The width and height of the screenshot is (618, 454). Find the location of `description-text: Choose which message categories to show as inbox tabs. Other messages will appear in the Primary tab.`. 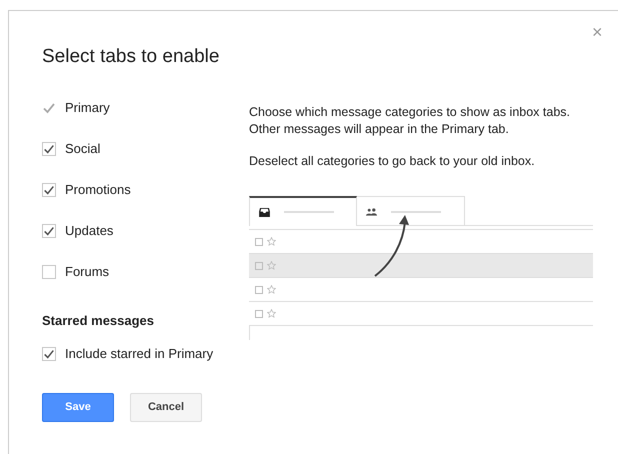

description-text: Choose which message categories to show as inbox tabs. Other messages will appear in the Primary tab. is located at coordinates (410, 121).